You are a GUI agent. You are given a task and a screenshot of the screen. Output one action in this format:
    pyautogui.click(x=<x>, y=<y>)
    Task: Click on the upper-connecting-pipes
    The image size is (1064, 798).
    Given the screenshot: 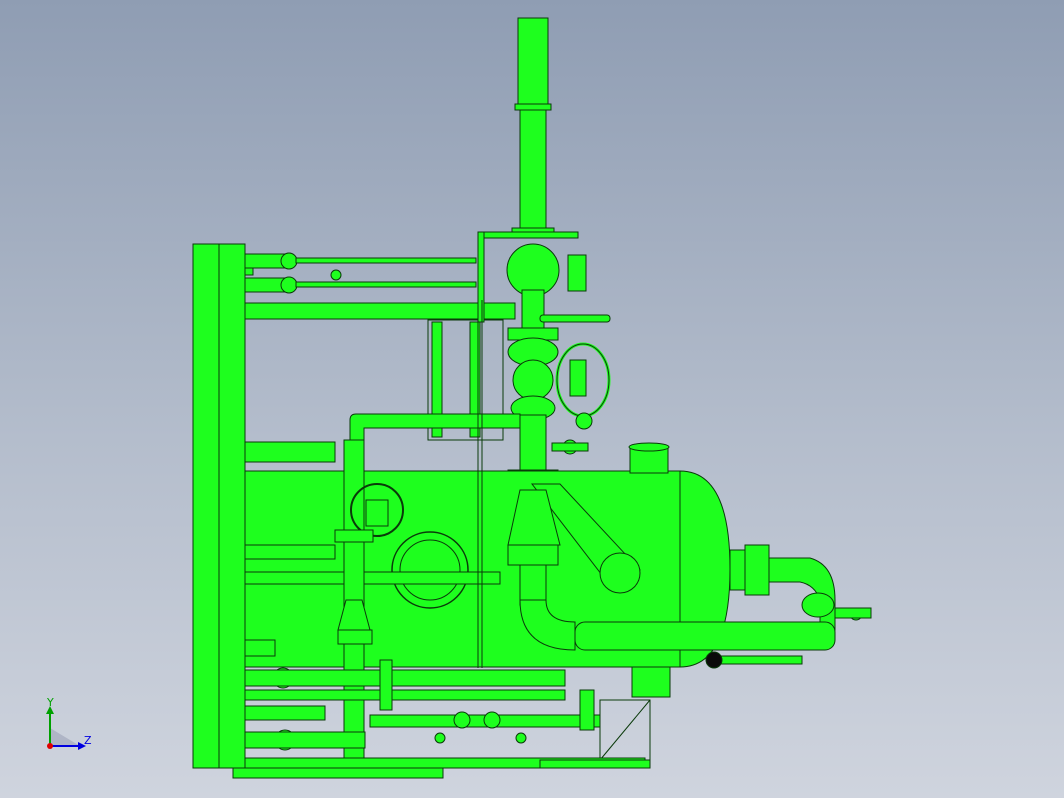 What is the action you would take?
    pyautogui.click(x=380, y=346)
    